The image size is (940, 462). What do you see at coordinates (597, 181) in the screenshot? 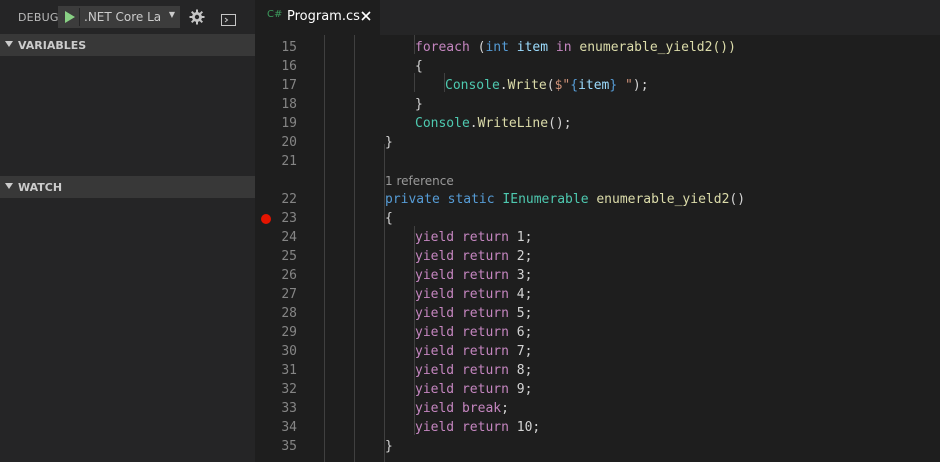
I see `codelens-row: 1 reference` at bounding box center [597, 181].